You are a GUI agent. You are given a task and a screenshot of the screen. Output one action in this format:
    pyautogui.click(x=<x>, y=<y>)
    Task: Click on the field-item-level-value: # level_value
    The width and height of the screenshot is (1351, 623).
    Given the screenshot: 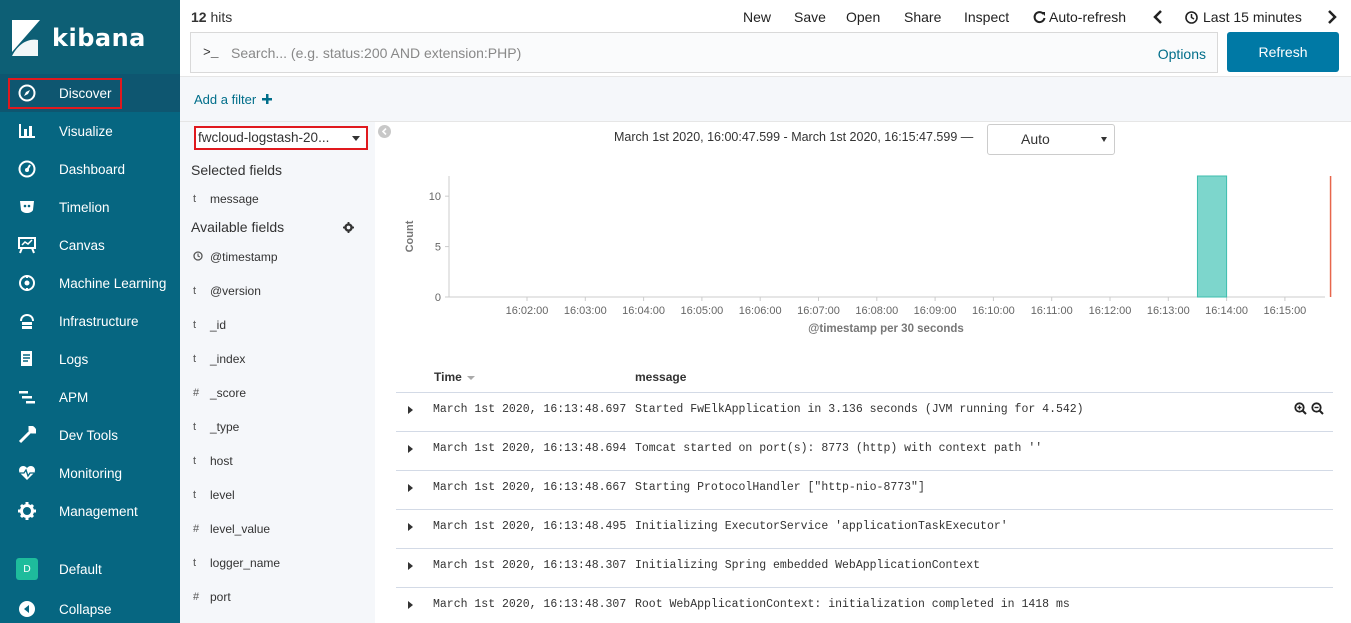 What is the action you would take?
    pyautogui.click(x=230, y=529)
    